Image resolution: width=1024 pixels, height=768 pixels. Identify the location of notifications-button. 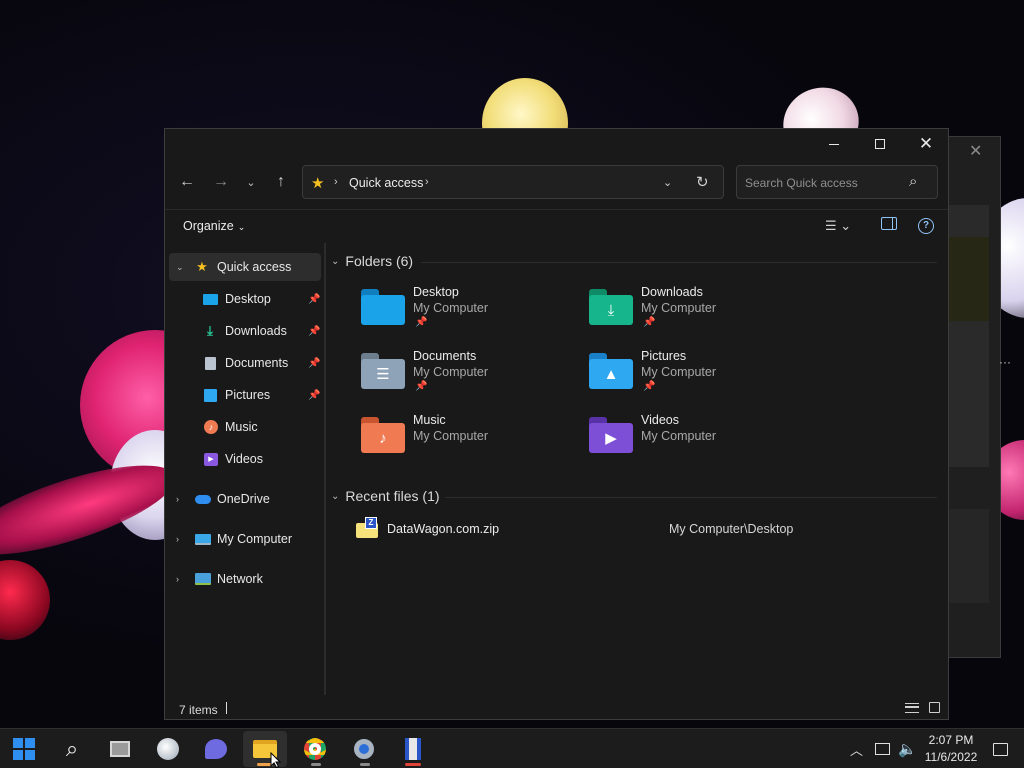
(1000, 748).